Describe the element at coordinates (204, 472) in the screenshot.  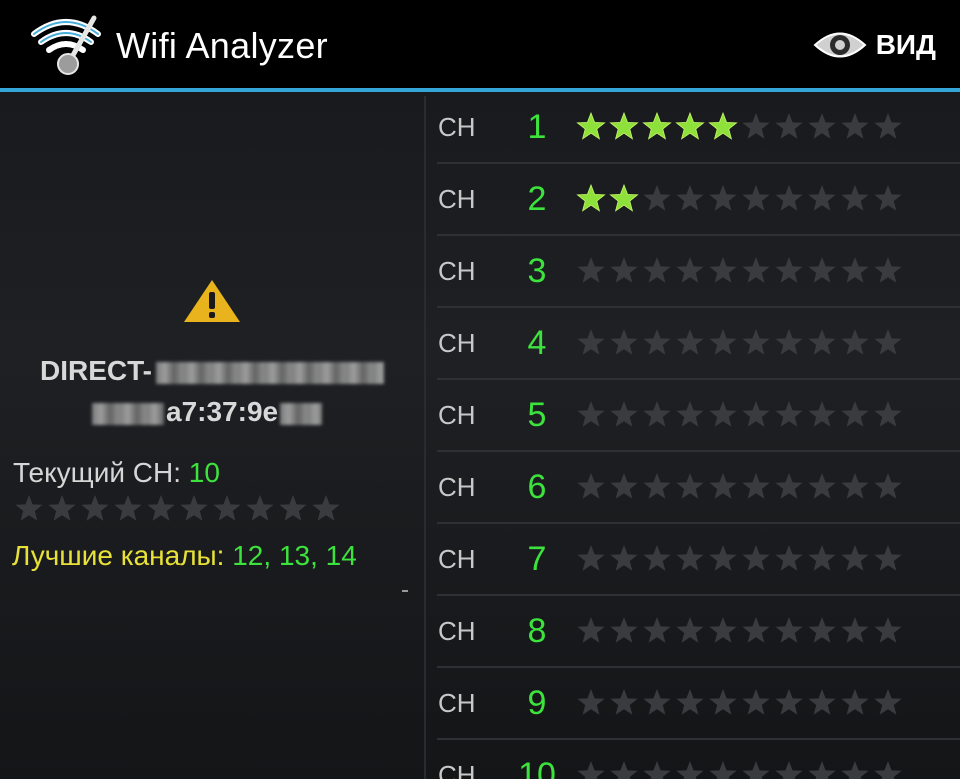
I see `current-channel-value: 10` at that location.